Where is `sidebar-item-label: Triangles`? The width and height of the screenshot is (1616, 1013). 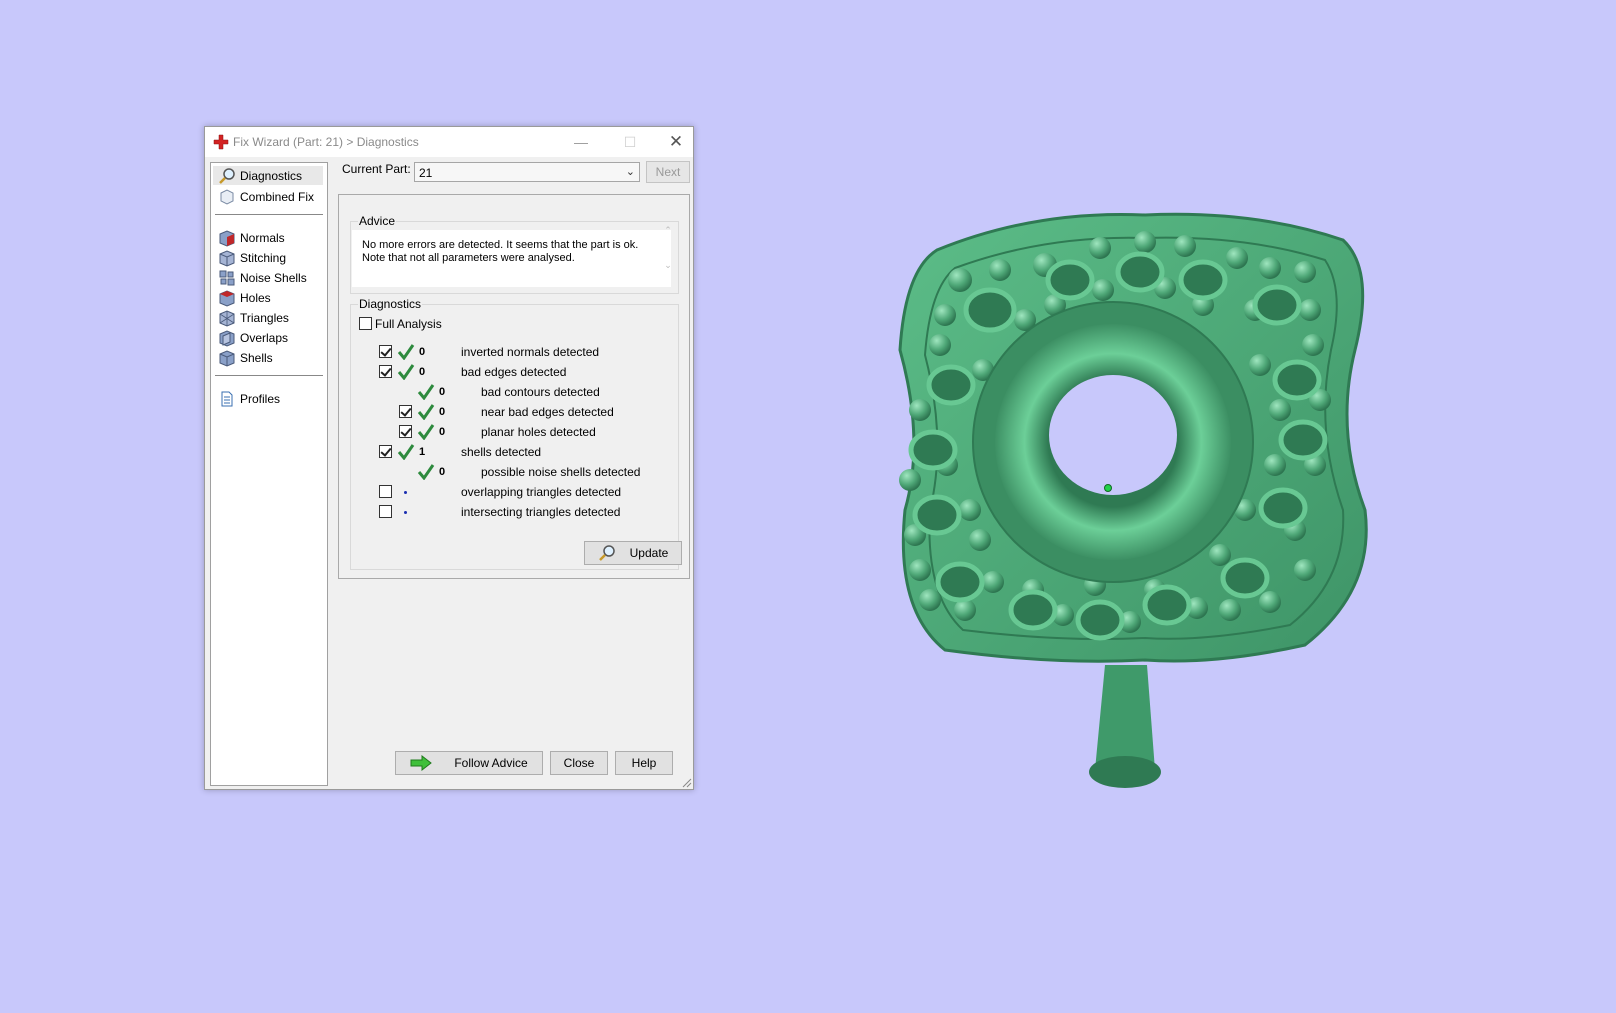
sidebar-item-label: Triangles is located at coordinates (264, 317).